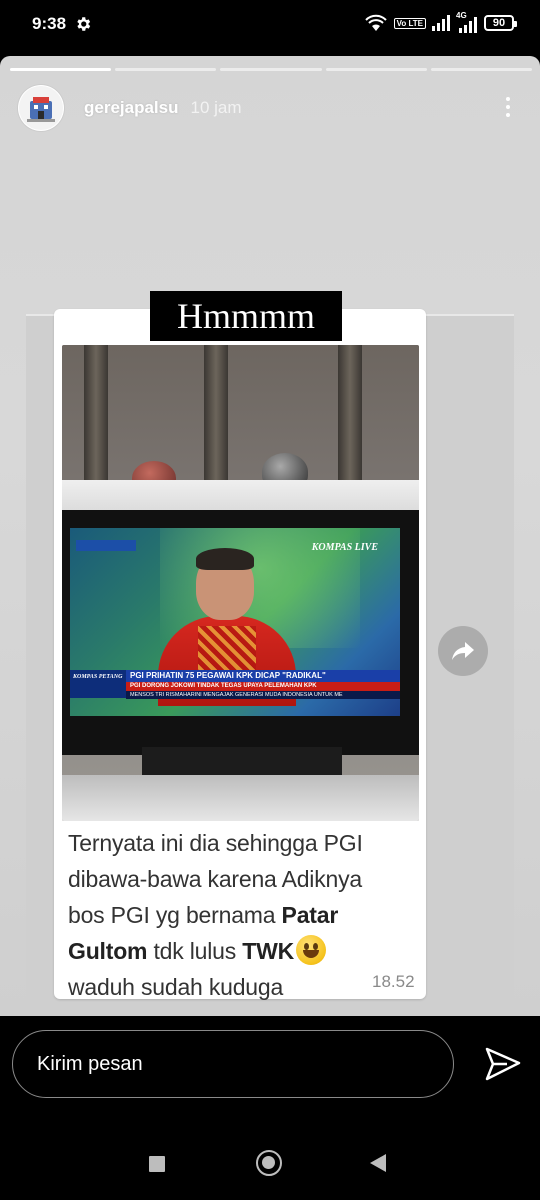 This screenshot has width=540, height=1200. Describe the element at coordinates (269, 1163) in the screenshot. I see `home-button` at that location.